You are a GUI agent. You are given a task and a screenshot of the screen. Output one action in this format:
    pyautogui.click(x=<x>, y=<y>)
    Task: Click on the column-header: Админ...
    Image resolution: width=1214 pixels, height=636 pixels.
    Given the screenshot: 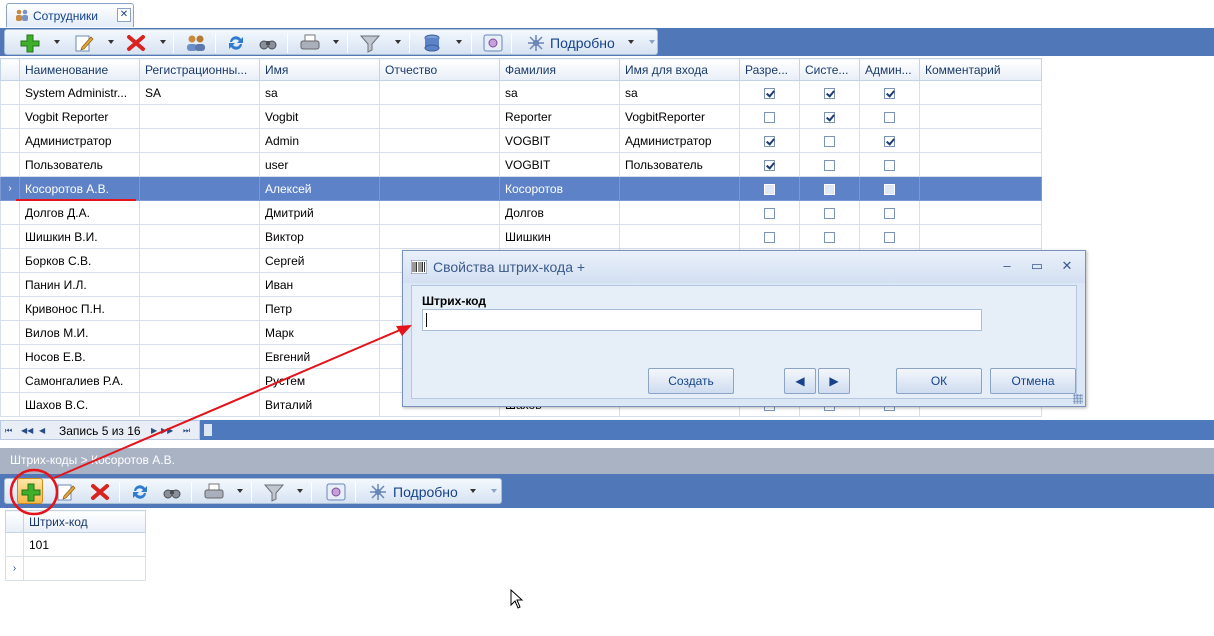 What is the action you would take?
    pyautogui.click(x=889, y=69)
    